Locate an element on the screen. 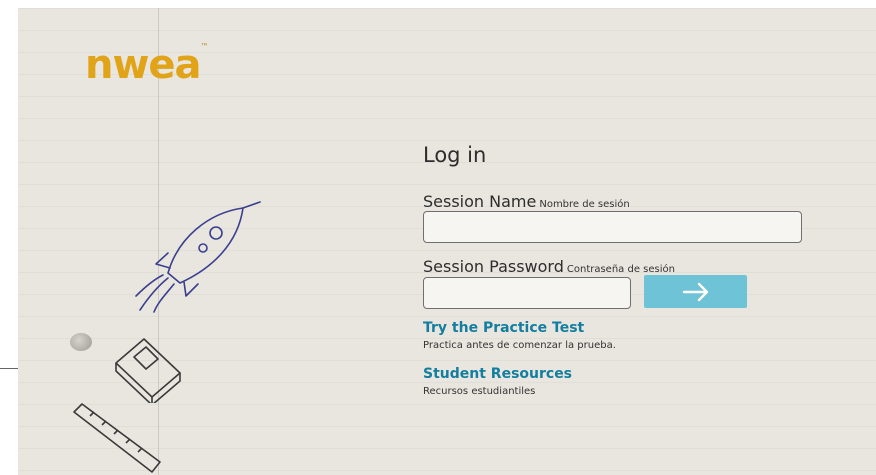 This screenshot has width=876, height=475. session-password-label: Session Password Contraseña de sesión is located at coordinates (549, 266).